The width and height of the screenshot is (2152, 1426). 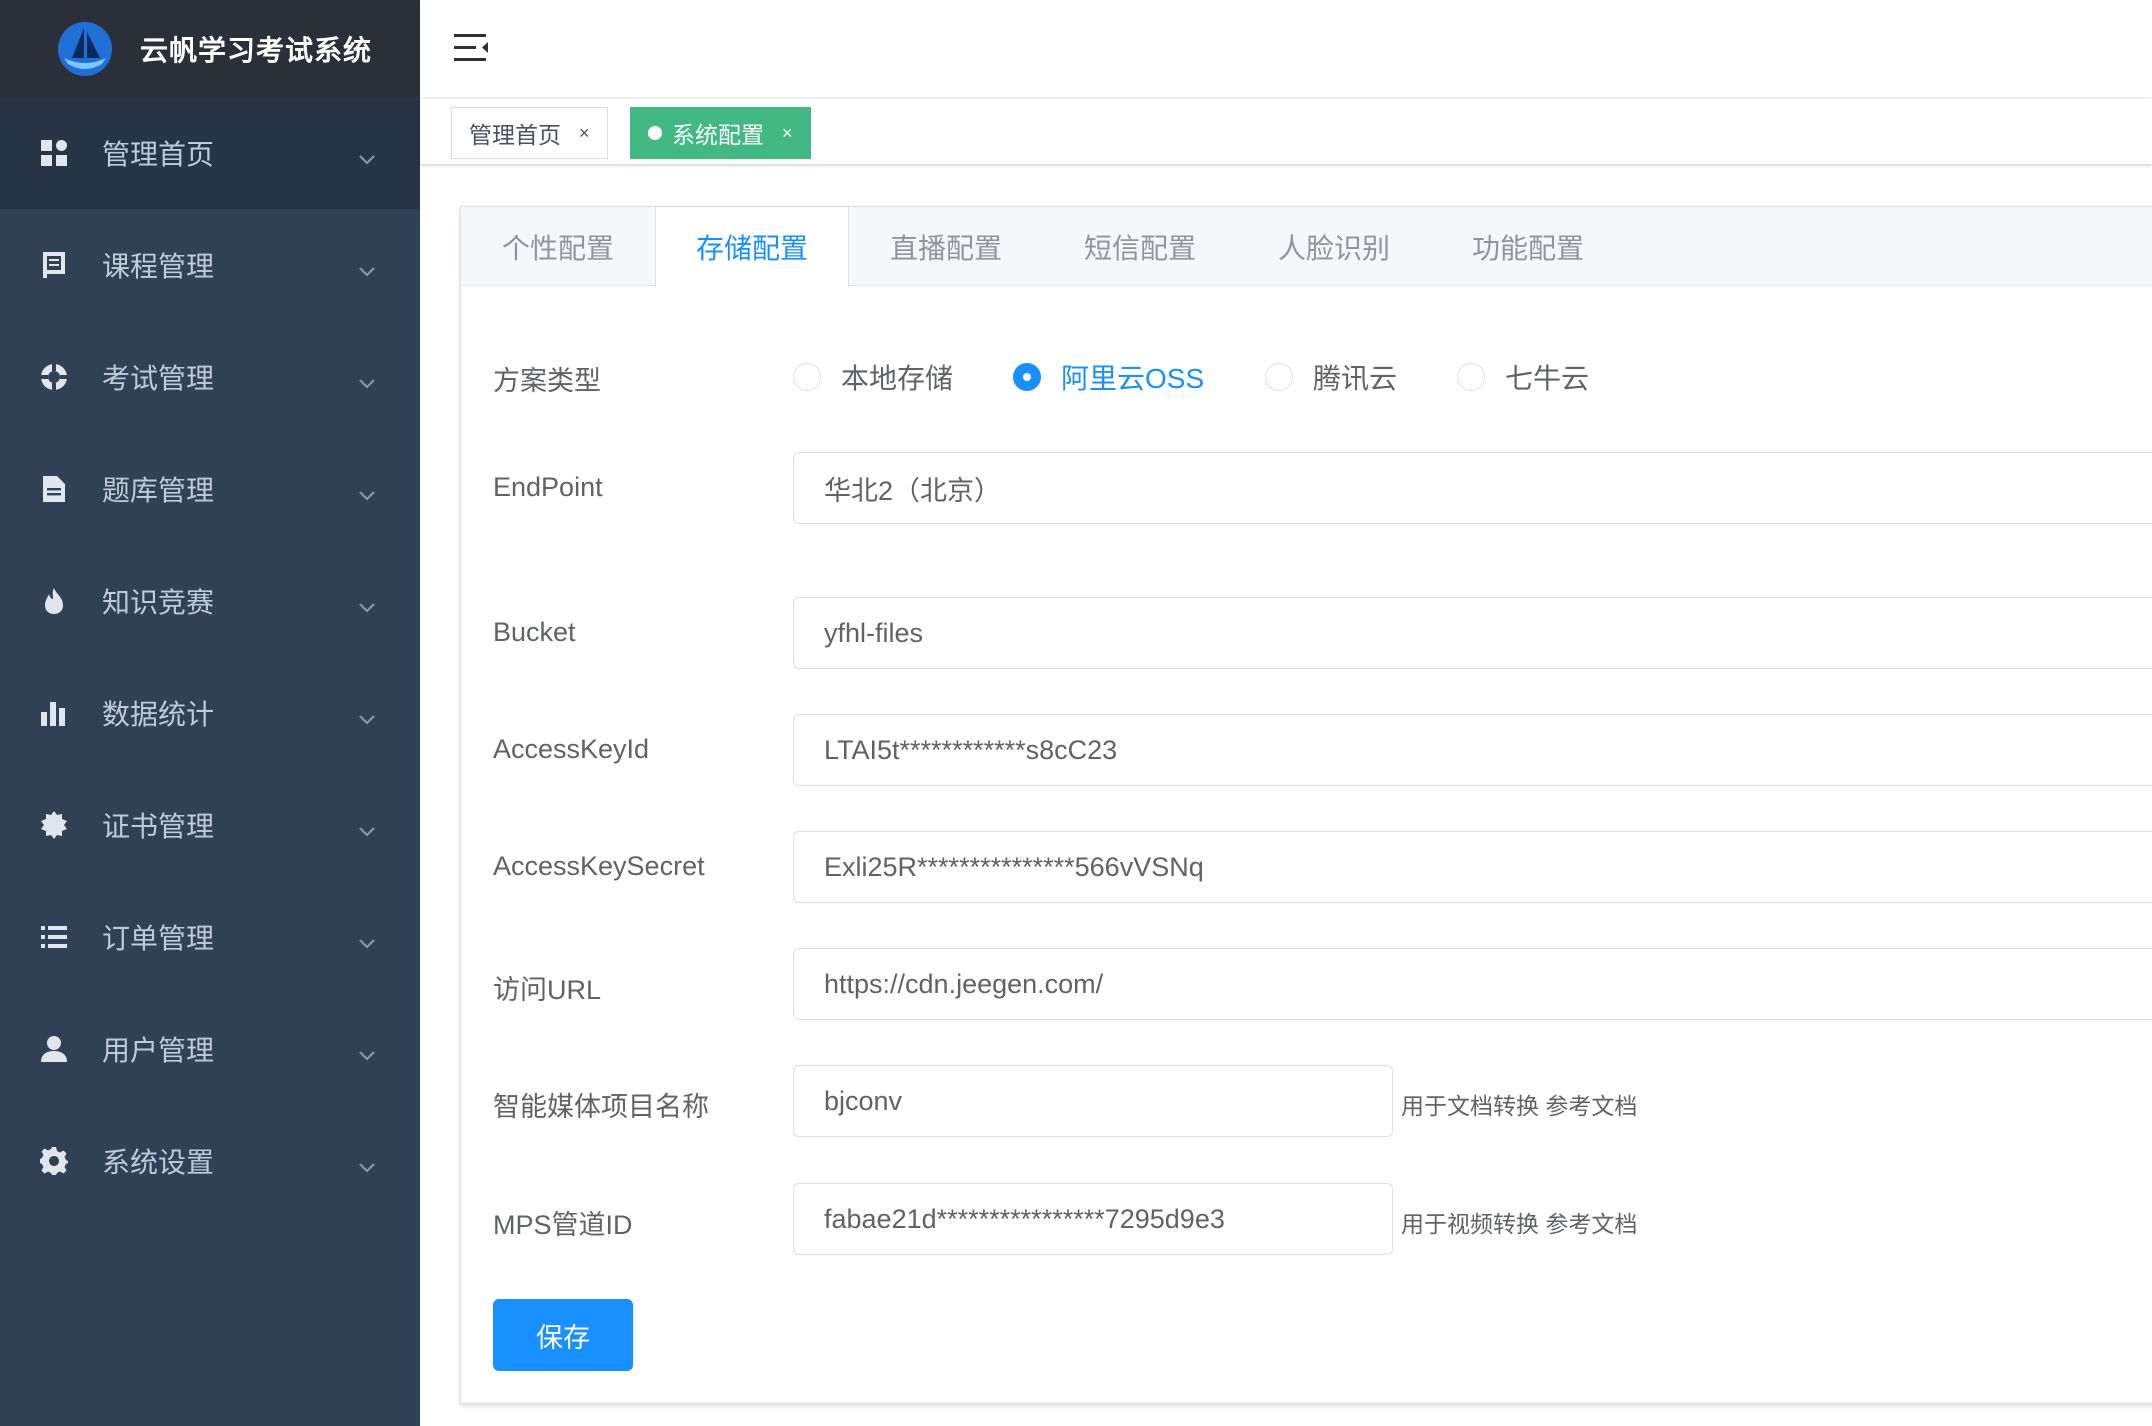 What do you see at coordinates (1528, 246) in the screenshot?
I see `tab-feature-config: 功能配置` at bounding box center [1528, 246].